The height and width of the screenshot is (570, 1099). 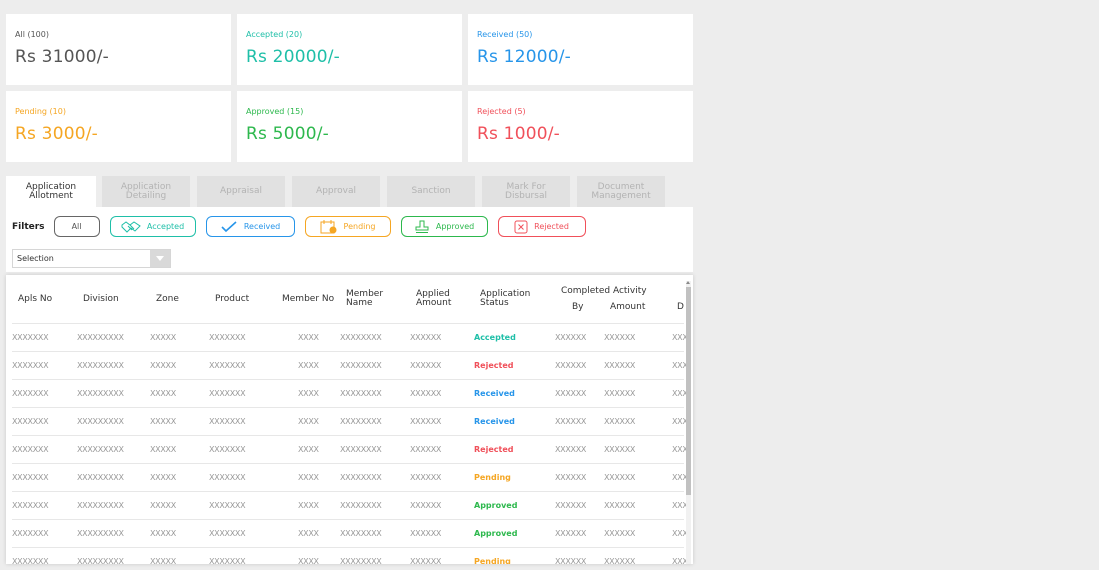 I want to click on status-badge: Received, so click(x=494, y=393).